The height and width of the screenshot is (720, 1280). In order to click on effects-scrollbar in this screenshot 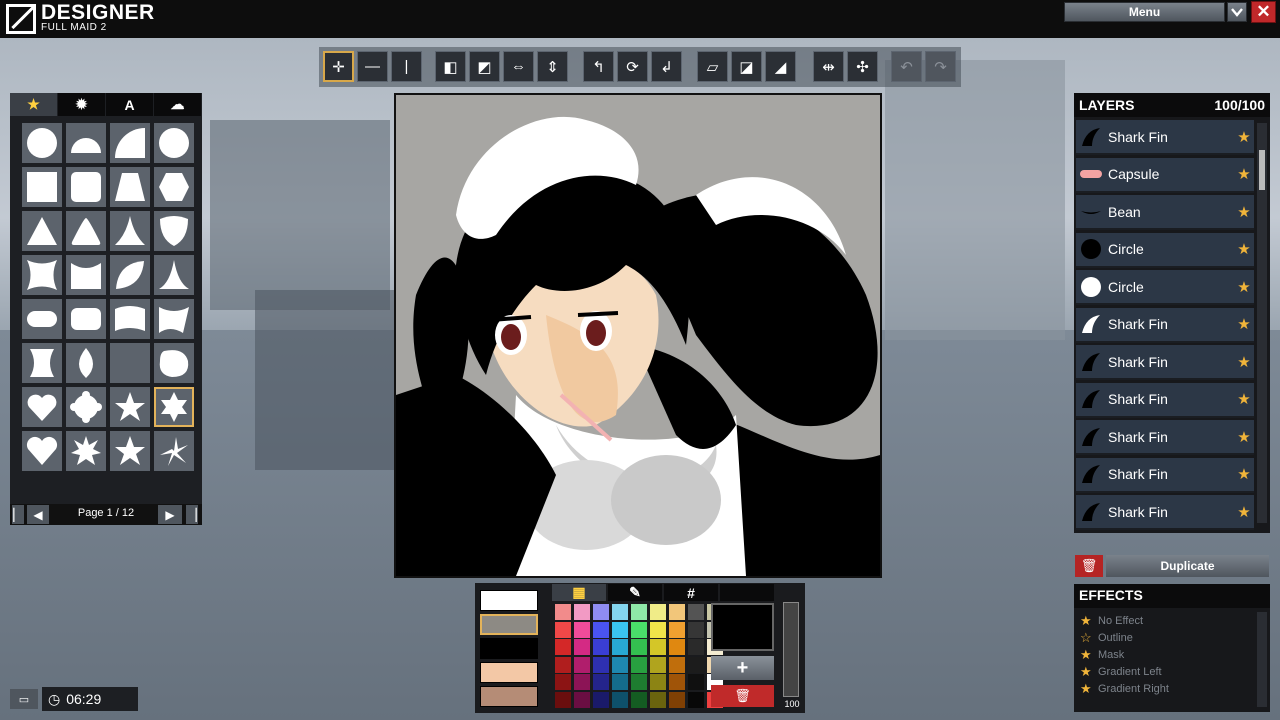, I will do `click(1262, 659)`.